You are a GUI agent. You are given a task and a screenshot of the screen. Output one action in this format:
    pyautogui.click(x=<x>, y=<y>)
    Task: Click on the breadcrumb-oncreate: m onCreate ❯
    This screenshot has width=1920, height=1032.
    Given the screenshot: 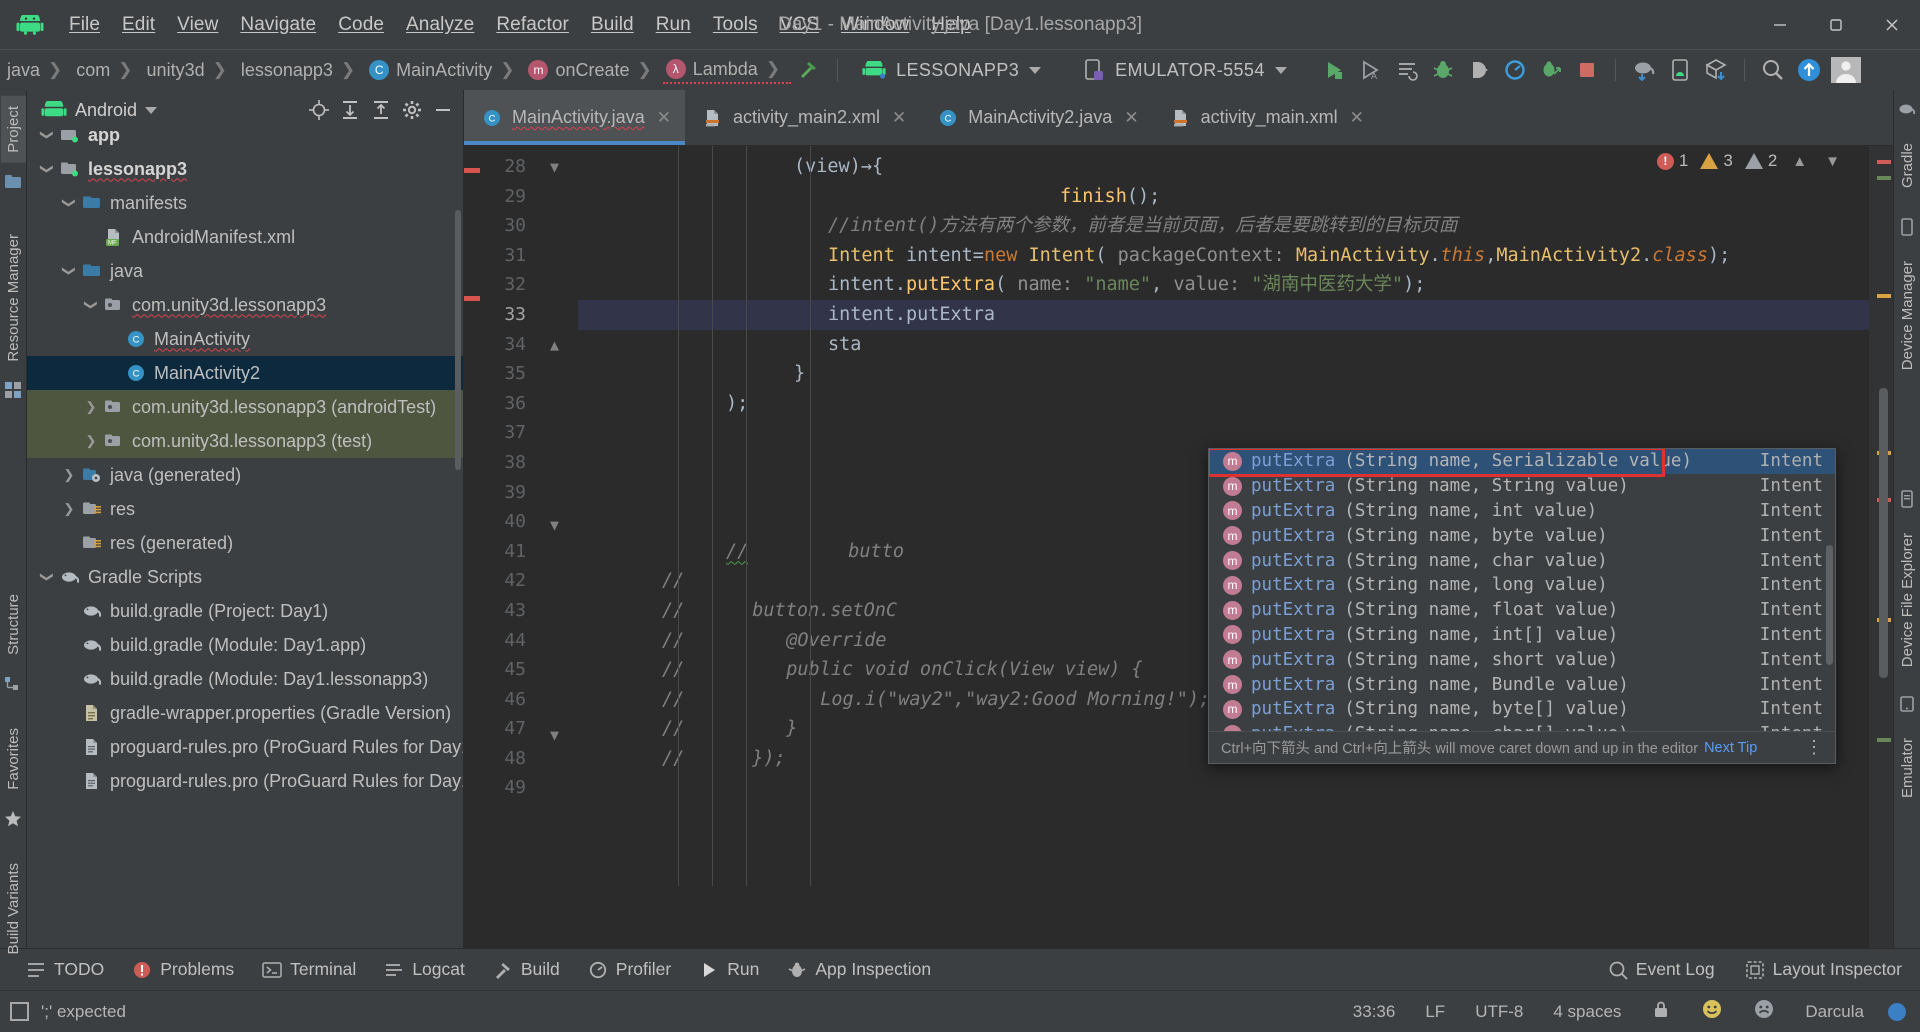 What is the action you would take?
    pyautogui.click(x=593, y=70)
    